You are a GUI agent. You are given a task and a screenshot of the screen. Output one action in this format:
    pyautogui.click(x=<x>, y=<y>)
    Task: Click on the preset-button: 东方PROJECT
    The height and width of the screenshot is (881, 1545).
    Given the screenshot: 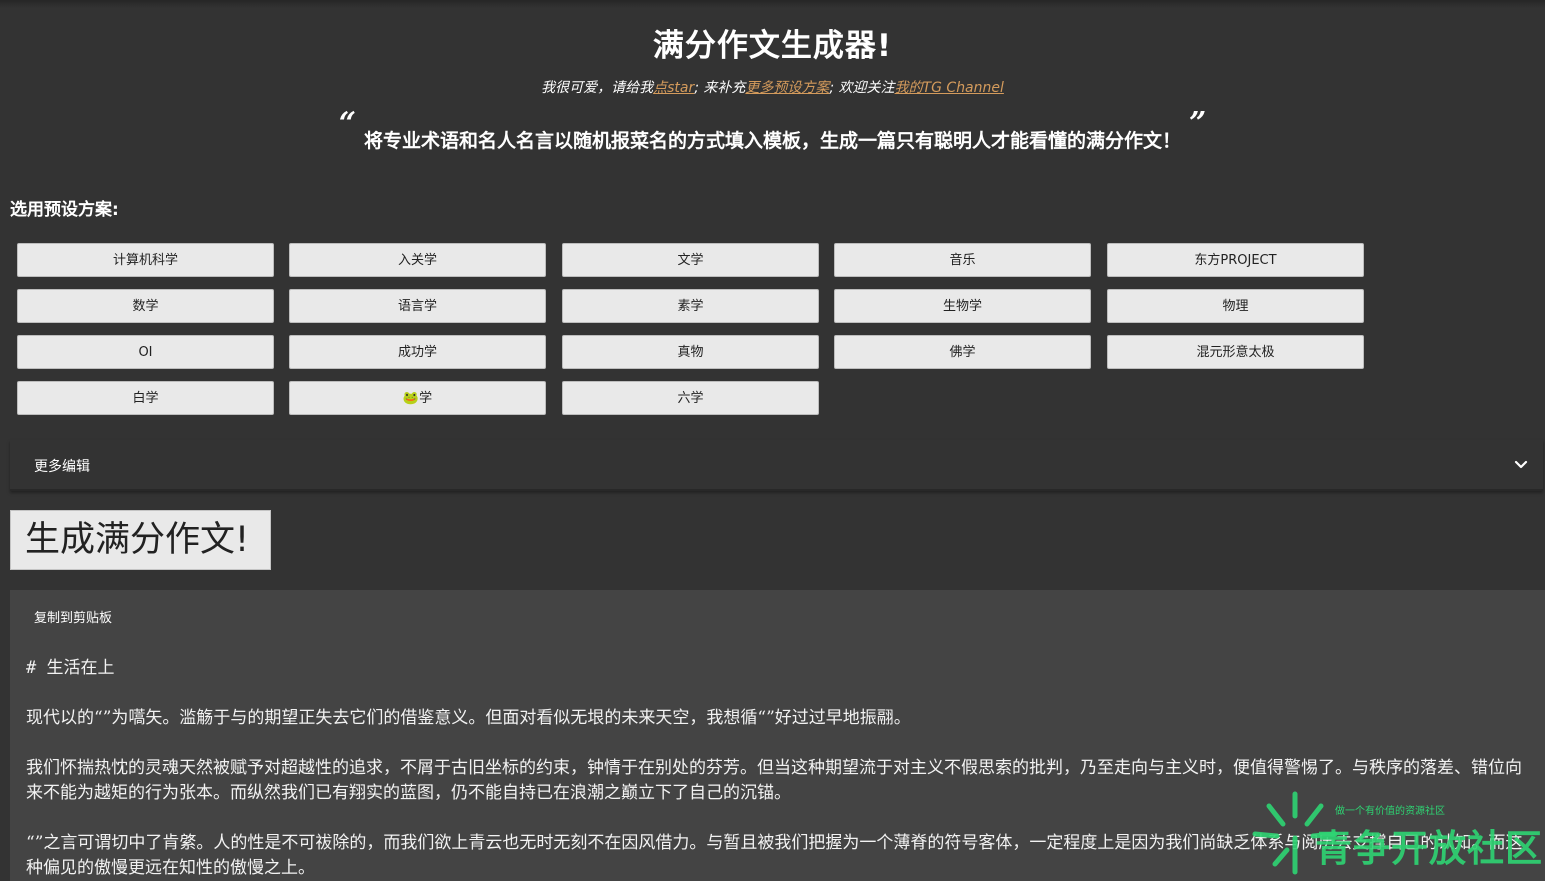 What is the action you would take?
    pyautogui.click(x=1235, y=260)
    